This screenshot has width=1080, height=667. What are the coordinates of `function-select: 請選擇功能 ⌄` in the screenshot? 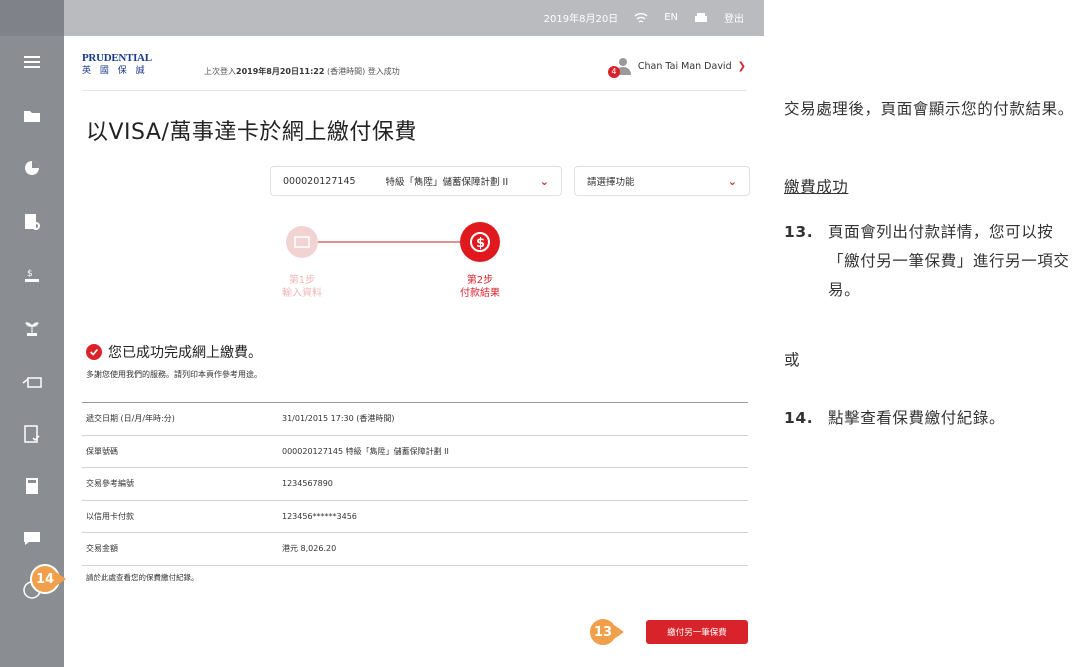 It's located at (662, 181).